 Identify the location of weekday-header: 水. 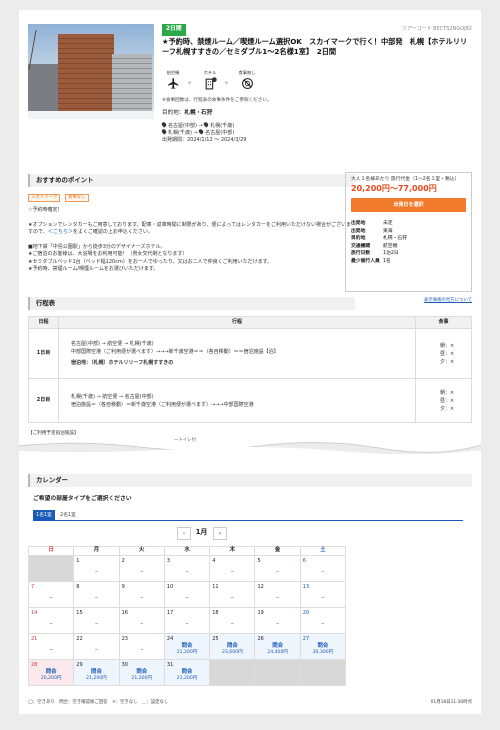
(187, 551).